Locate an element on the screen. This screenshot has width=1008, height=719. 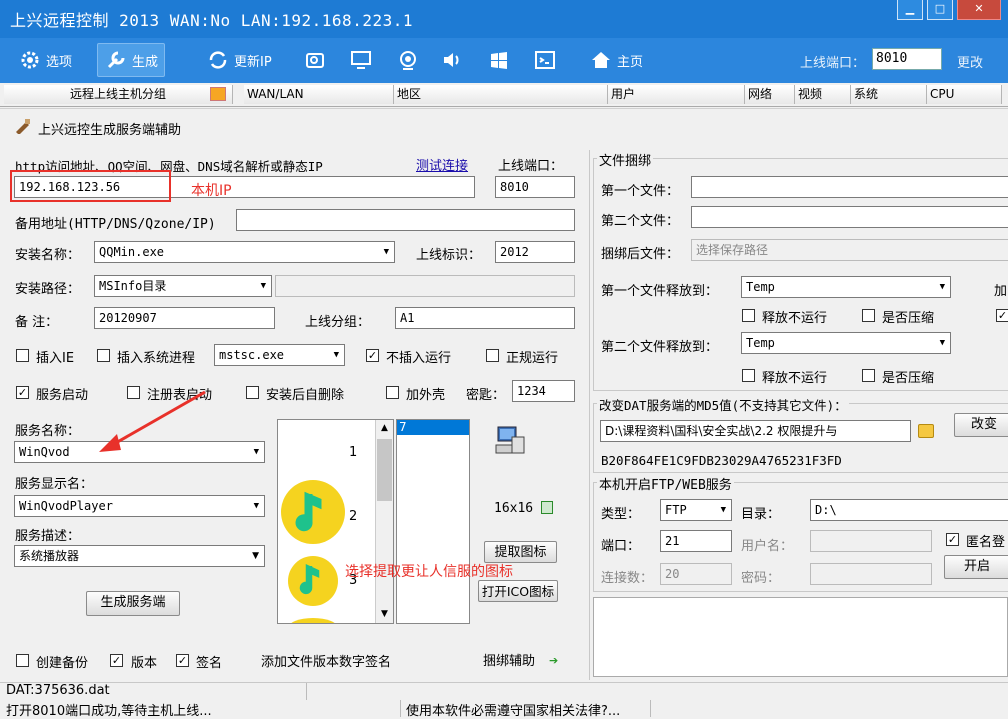
ftp-conn-input: 20 is located at coordinates (696, 574).